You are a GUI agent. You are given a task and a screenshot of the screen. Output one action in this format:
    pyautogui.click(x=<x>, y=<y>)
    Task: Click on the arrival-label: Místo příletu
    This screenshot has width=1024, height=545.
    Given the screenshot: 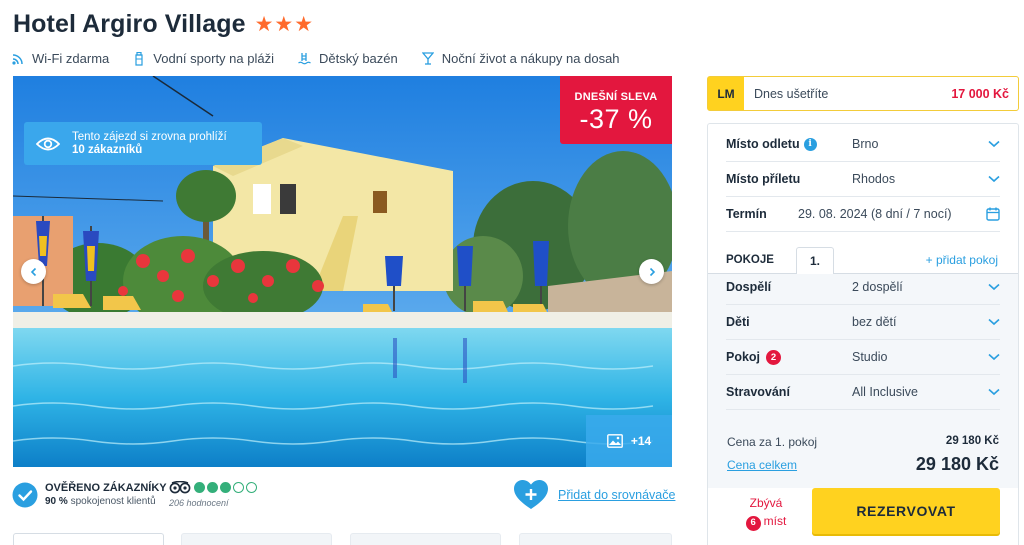 What is the action you would take?
    pyautogui.click(x=763, y=179)
    